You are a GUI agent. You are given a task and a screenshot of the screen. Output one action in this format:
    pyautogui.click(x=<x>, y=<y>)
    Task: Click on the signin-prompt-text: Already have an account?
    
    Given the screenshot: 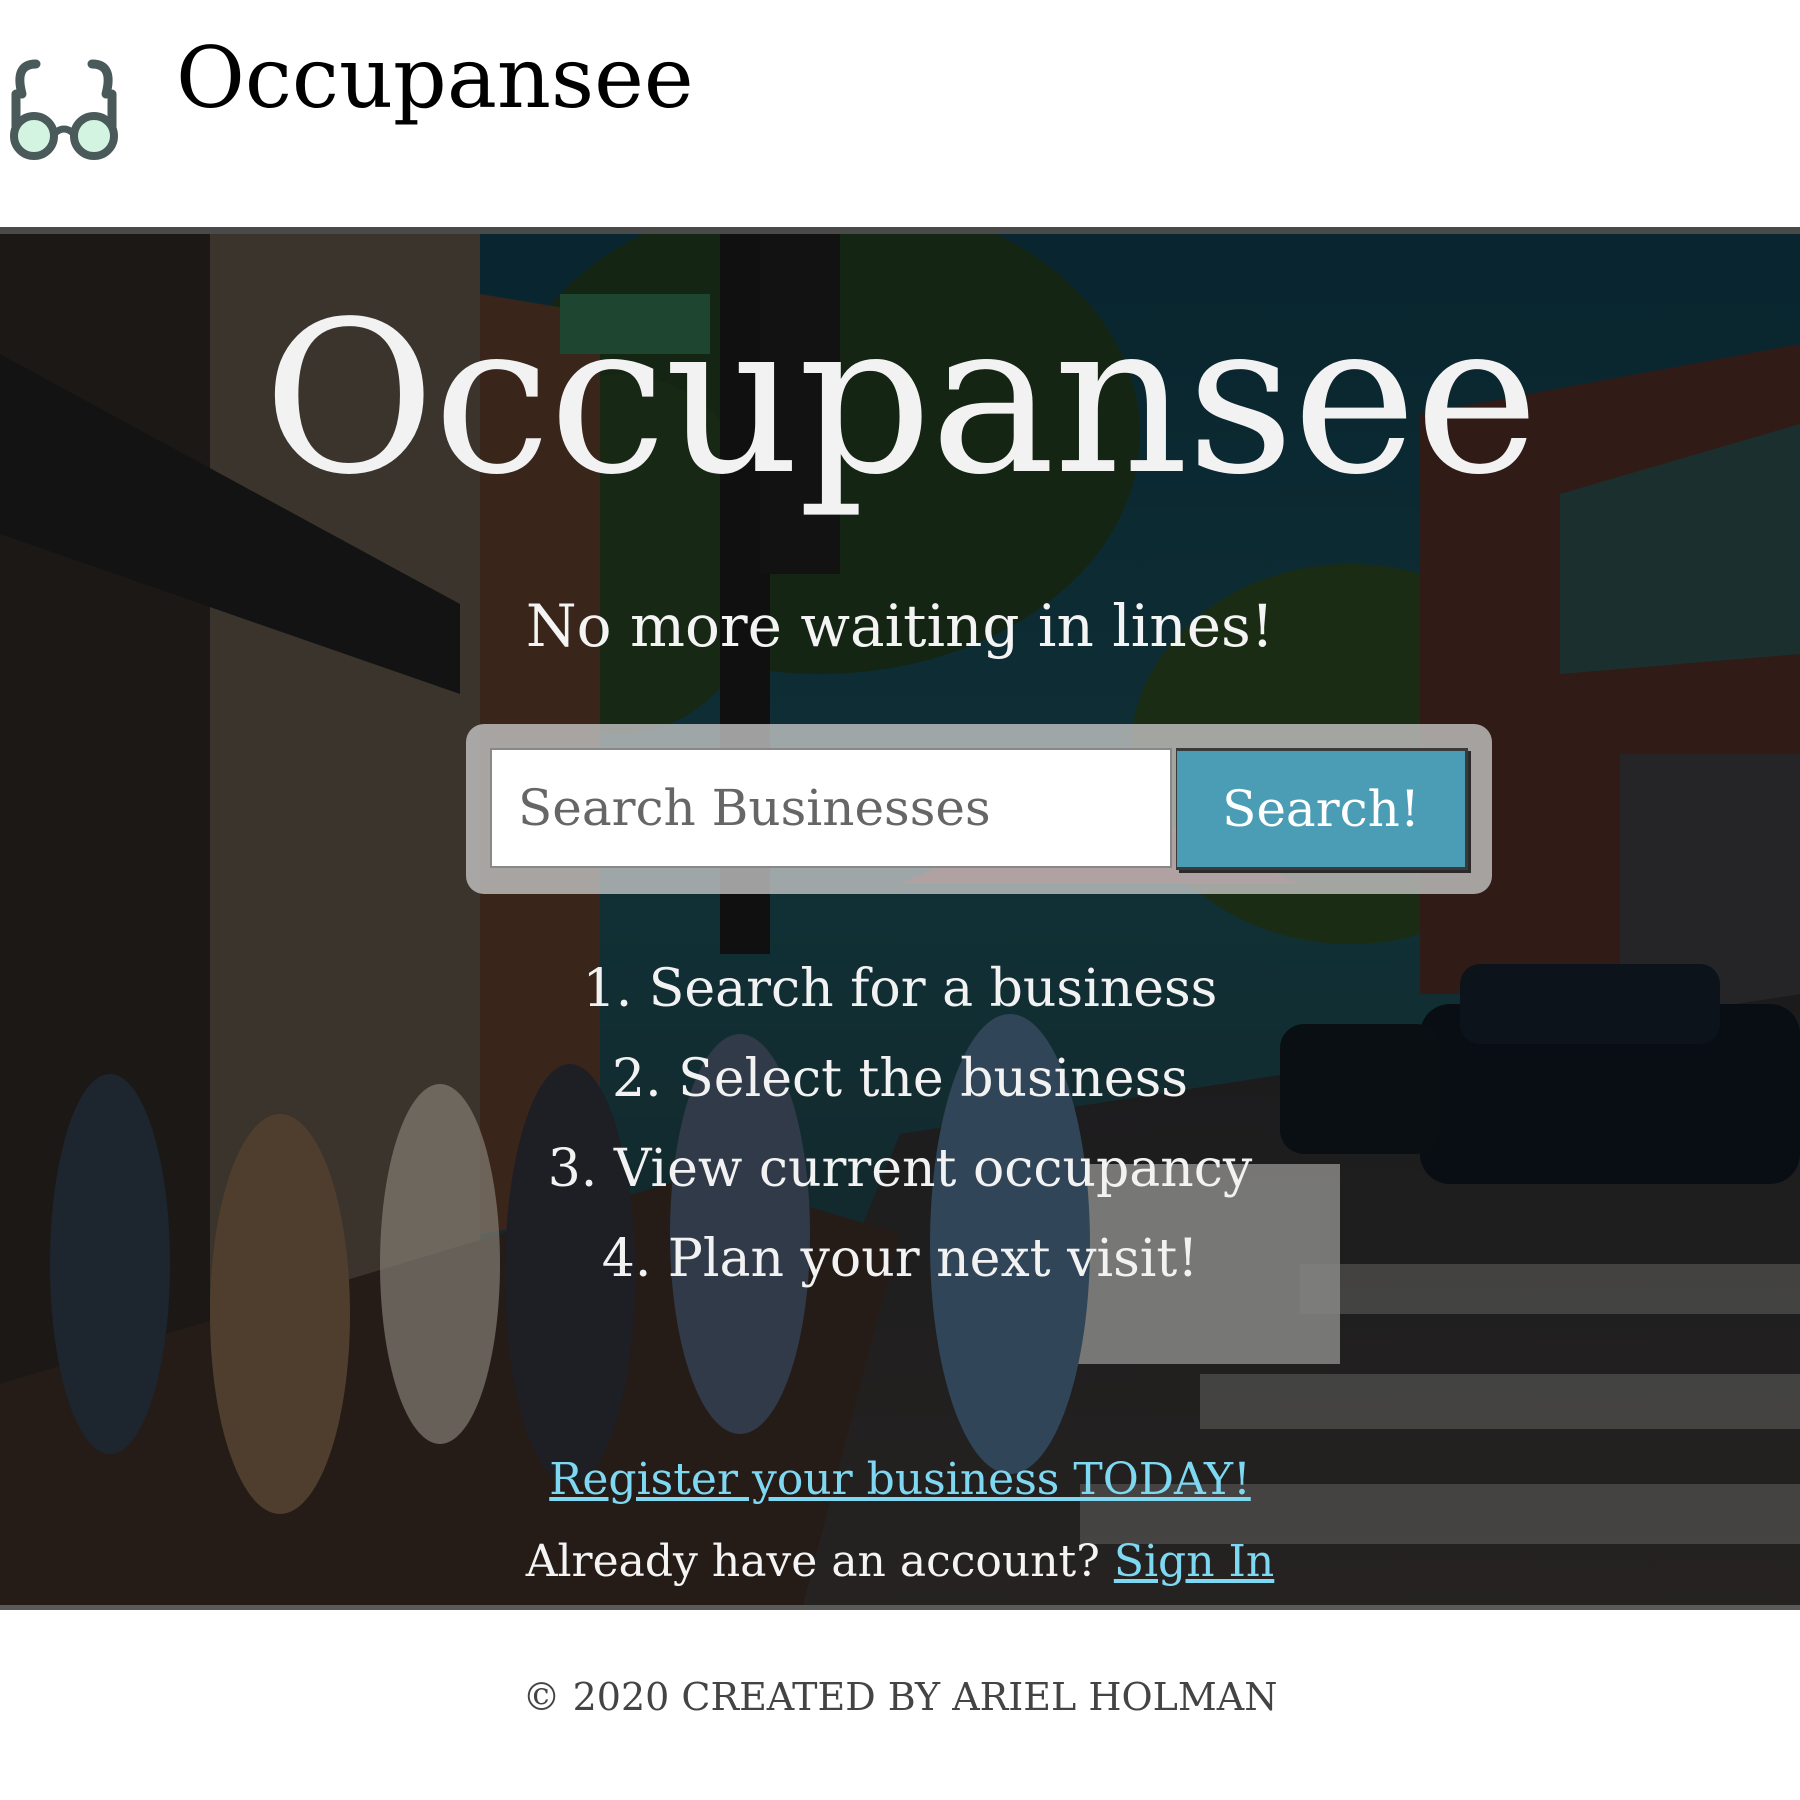 What is the action you would take?
    pyautogui.click(x=812, y=1561)
    